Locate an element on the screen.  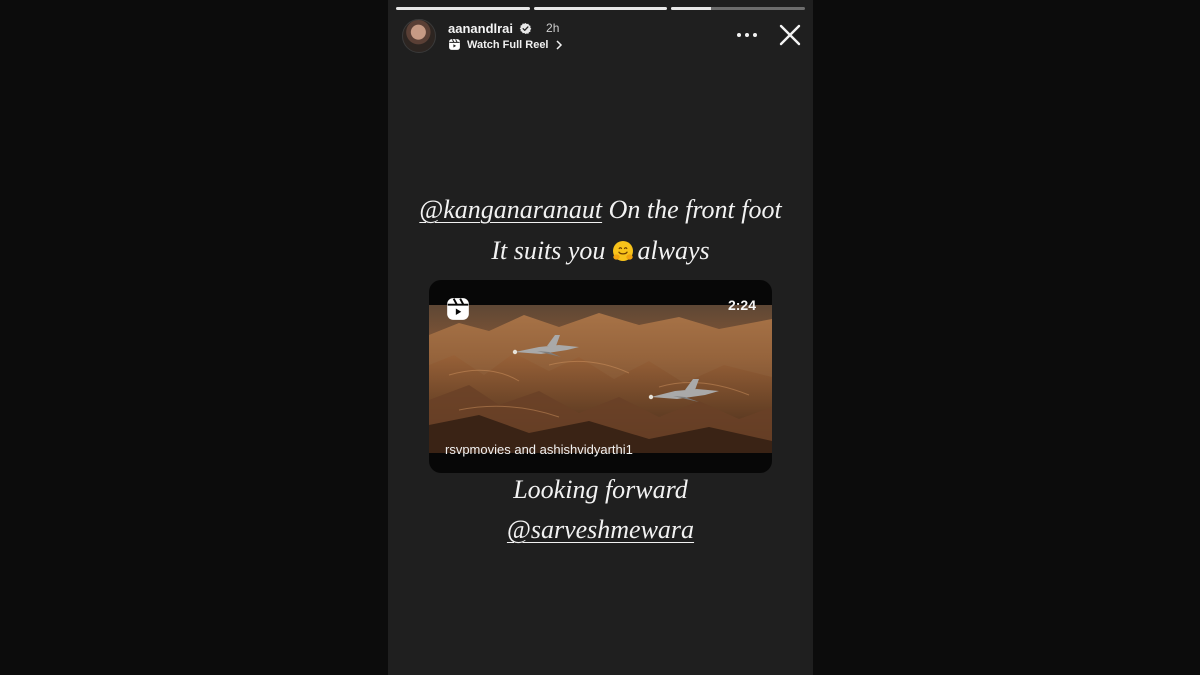
reel-thumbnail is located at coordinates (600, 379).